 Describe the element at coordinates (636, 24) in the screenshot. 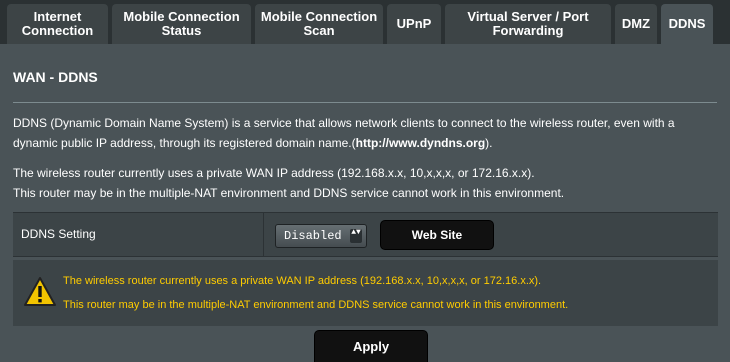

I see `tab-dmz: DMZ` at that location.